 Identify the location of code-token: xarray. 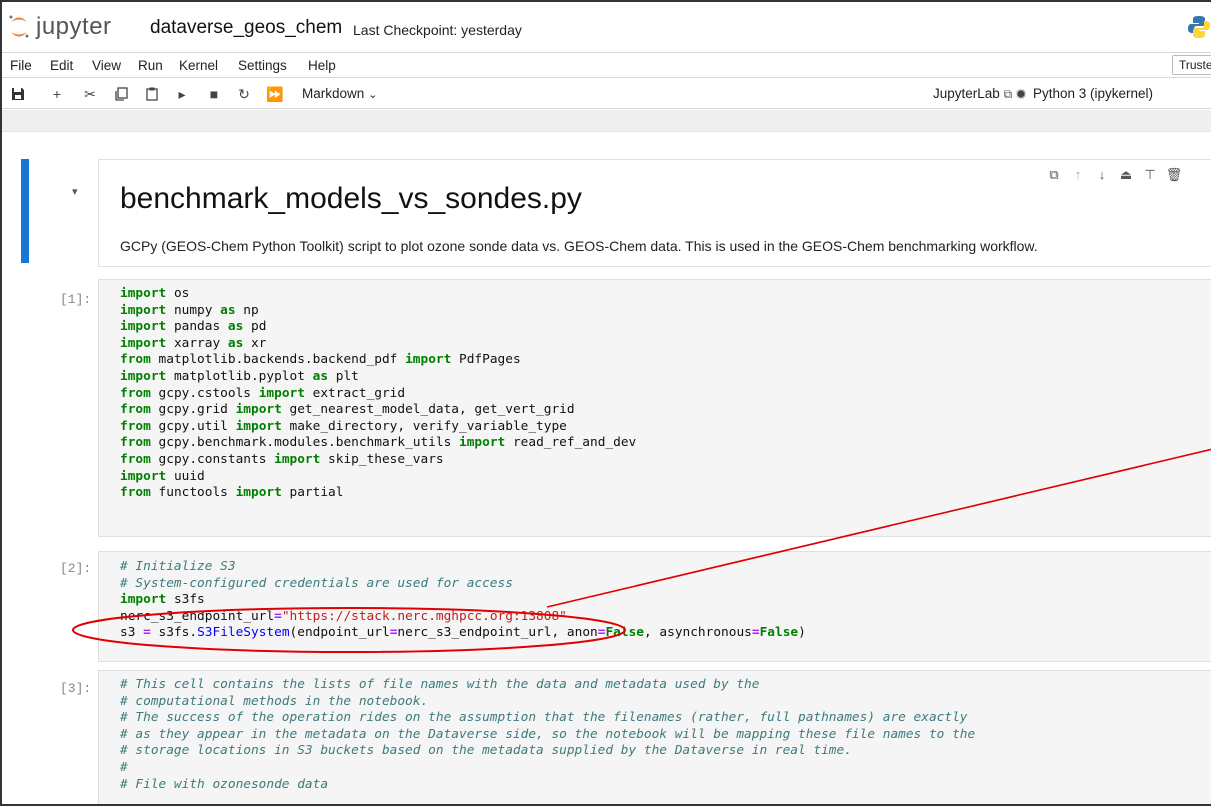
(197, 343).